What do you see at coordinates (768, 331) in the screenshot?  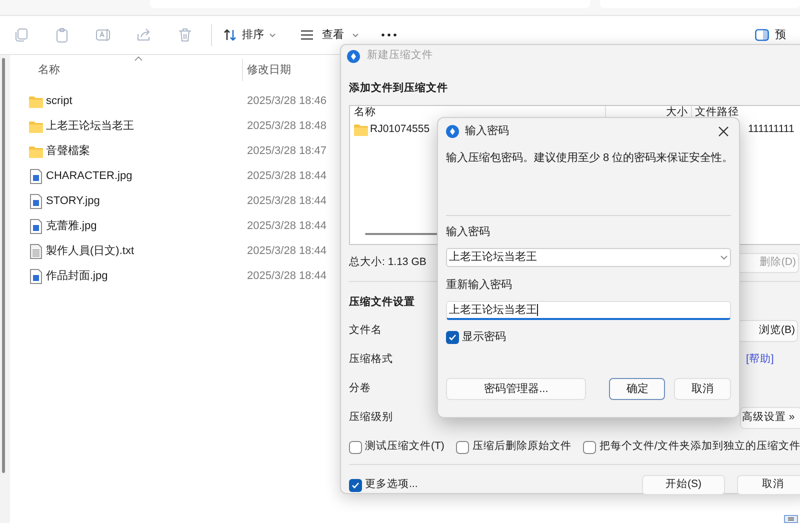 I see `browse-button: 浏览(B)` at bounding box center [768, 331].